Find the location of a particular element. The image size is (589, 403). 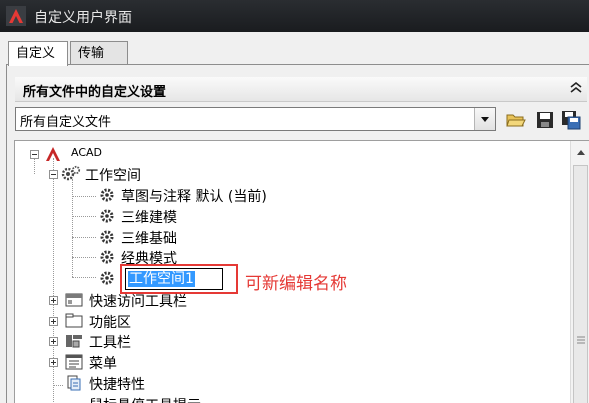

tree-node-workspace: 三维基础 is located at coordinates (115, 237).